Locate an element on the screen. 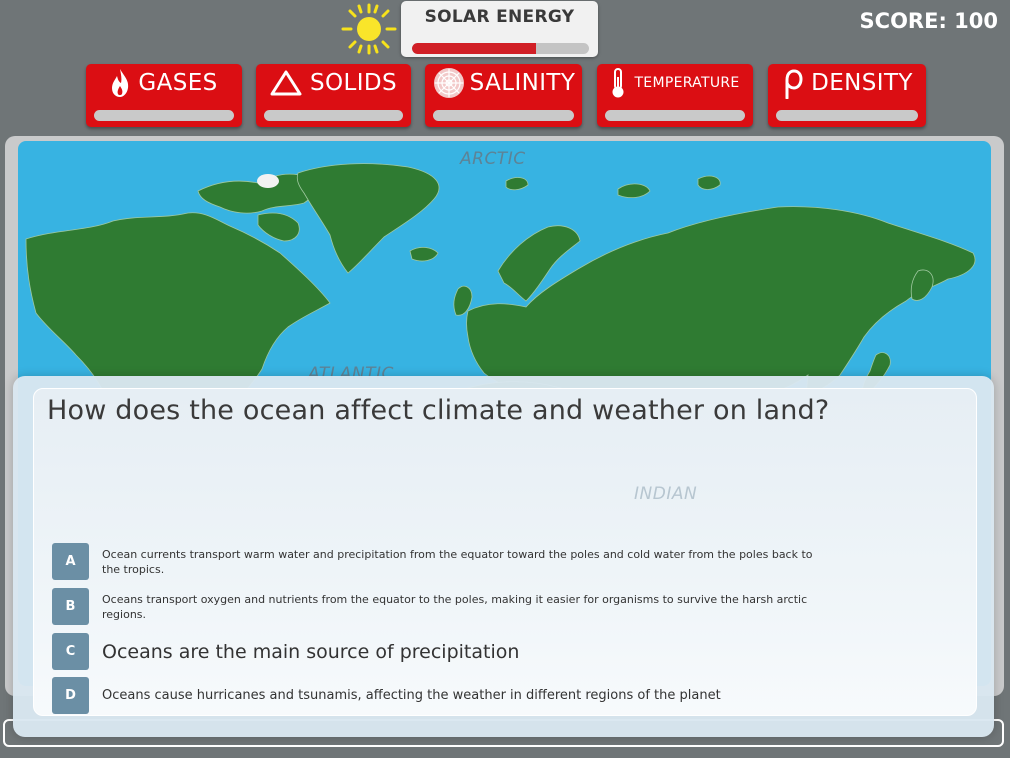  ice-patch is located at coordinates (268, 181).